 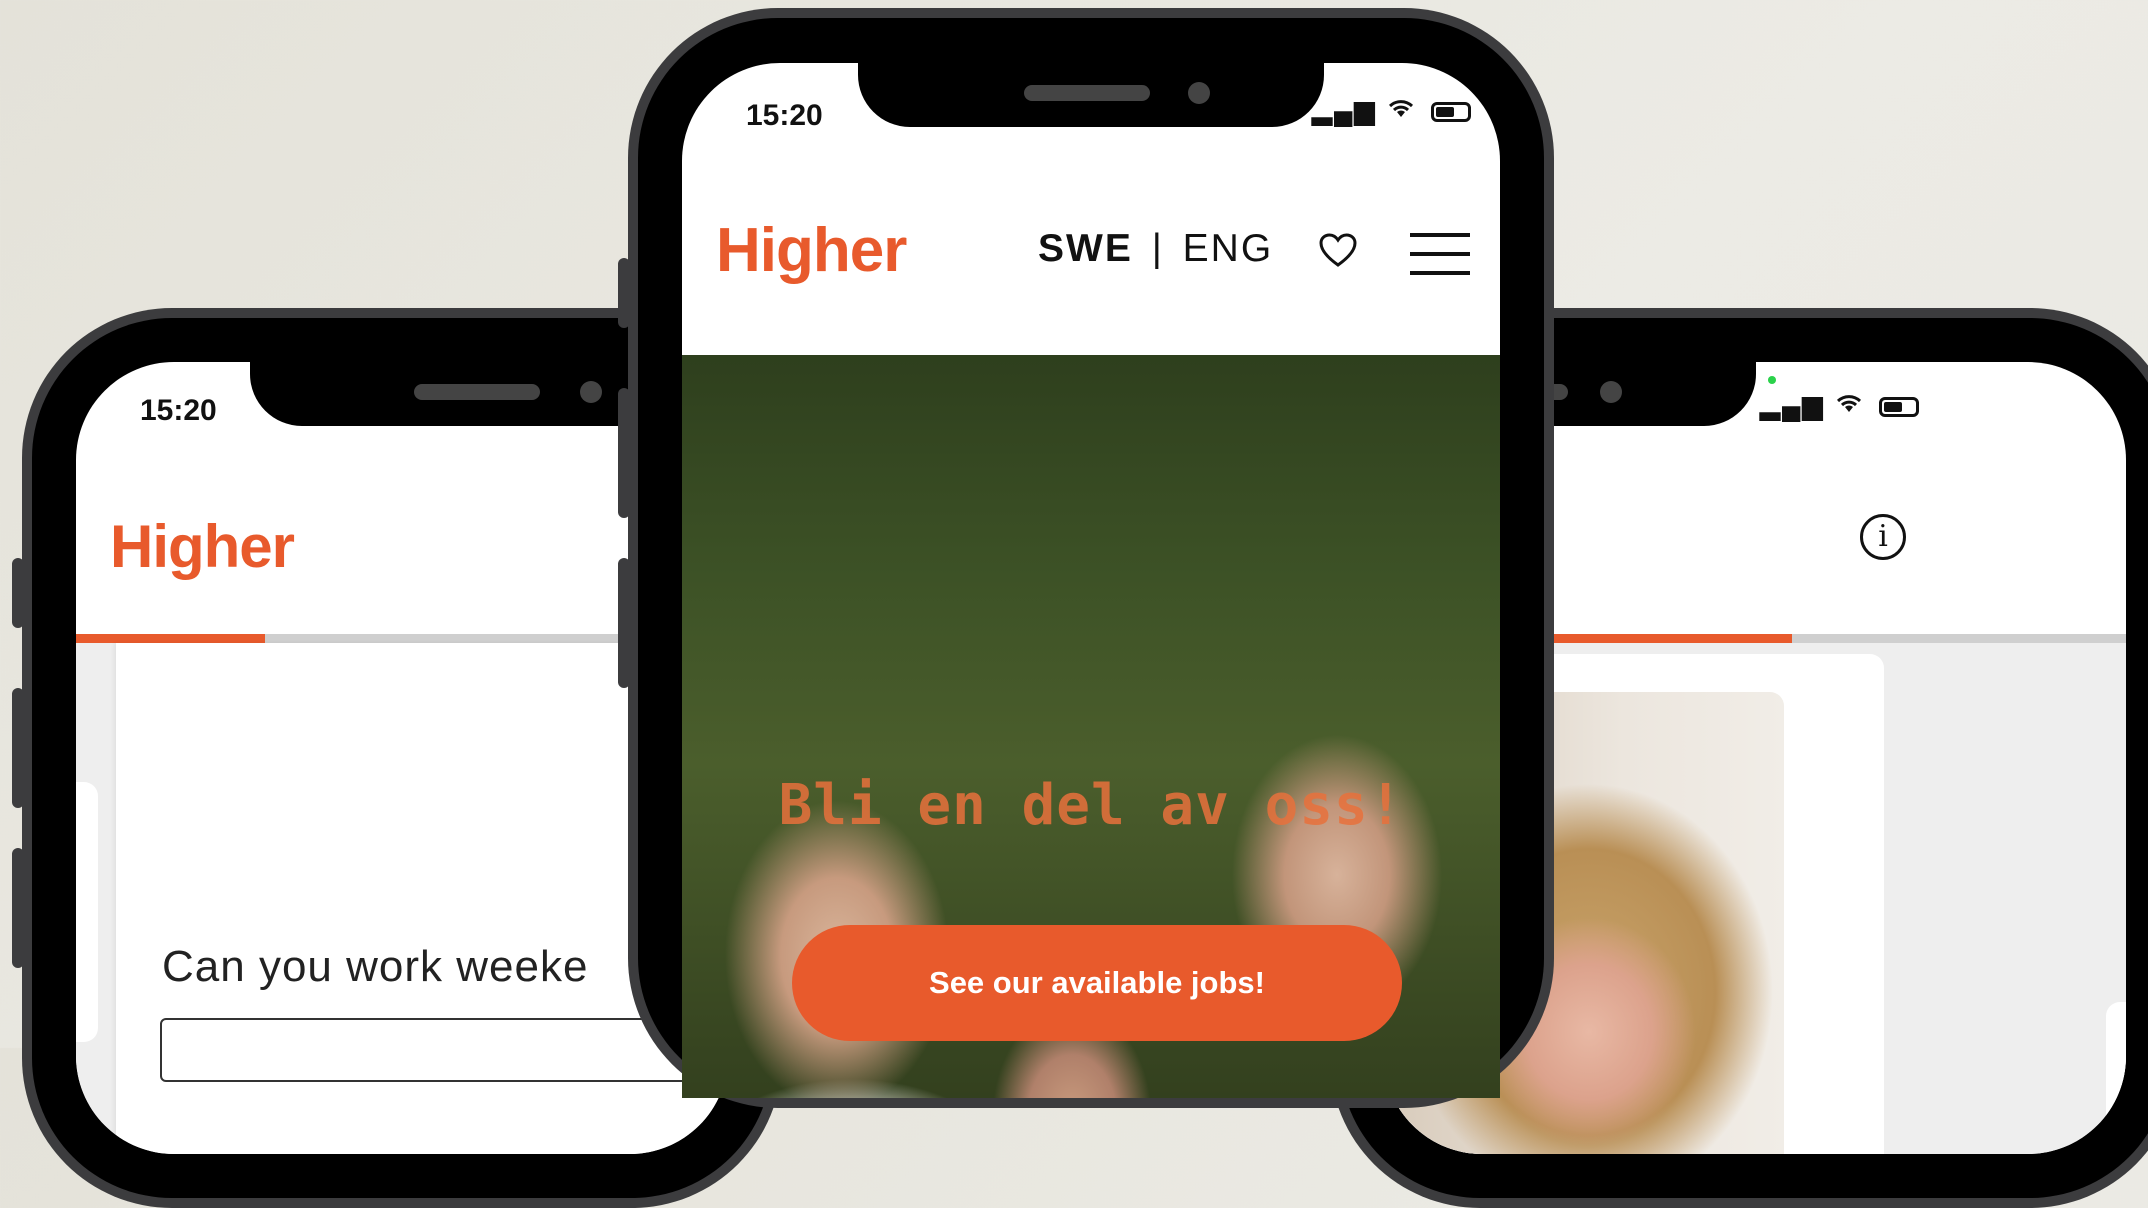 I want to click on language-switcher: SWE | ENG, so click(x=1155, y=249).